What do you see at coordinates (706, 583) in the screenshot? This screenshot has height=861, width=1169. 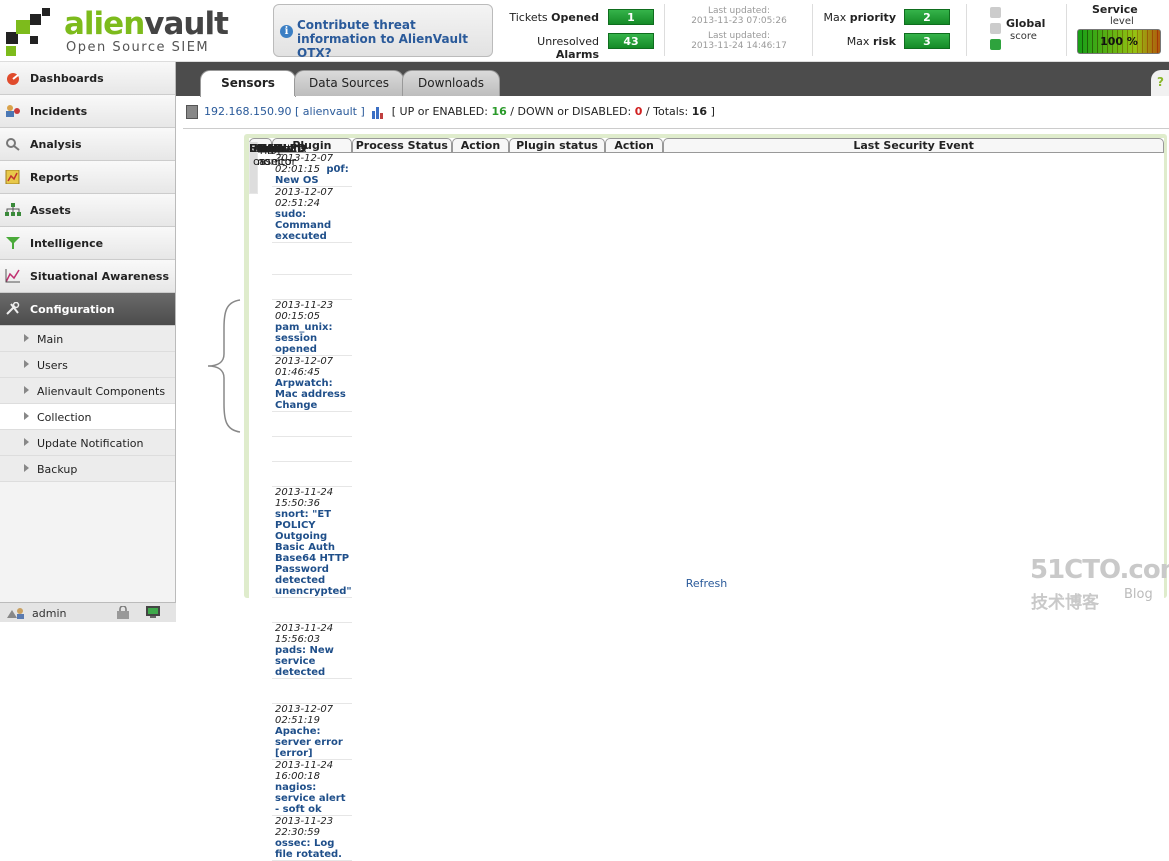 I see `refresh-link: Refresh` at bounding box center [706, 583].